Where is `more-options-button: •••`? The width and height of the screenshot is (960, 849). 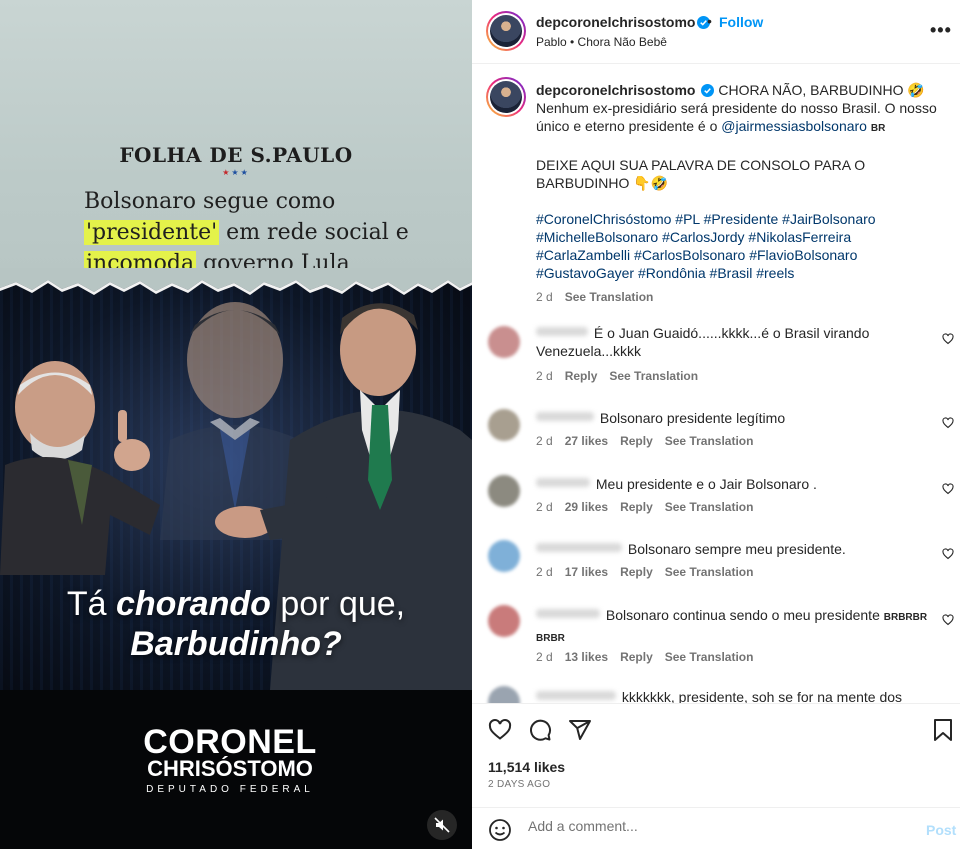 more-options-button: ••• is located at coordinates (941, 30).